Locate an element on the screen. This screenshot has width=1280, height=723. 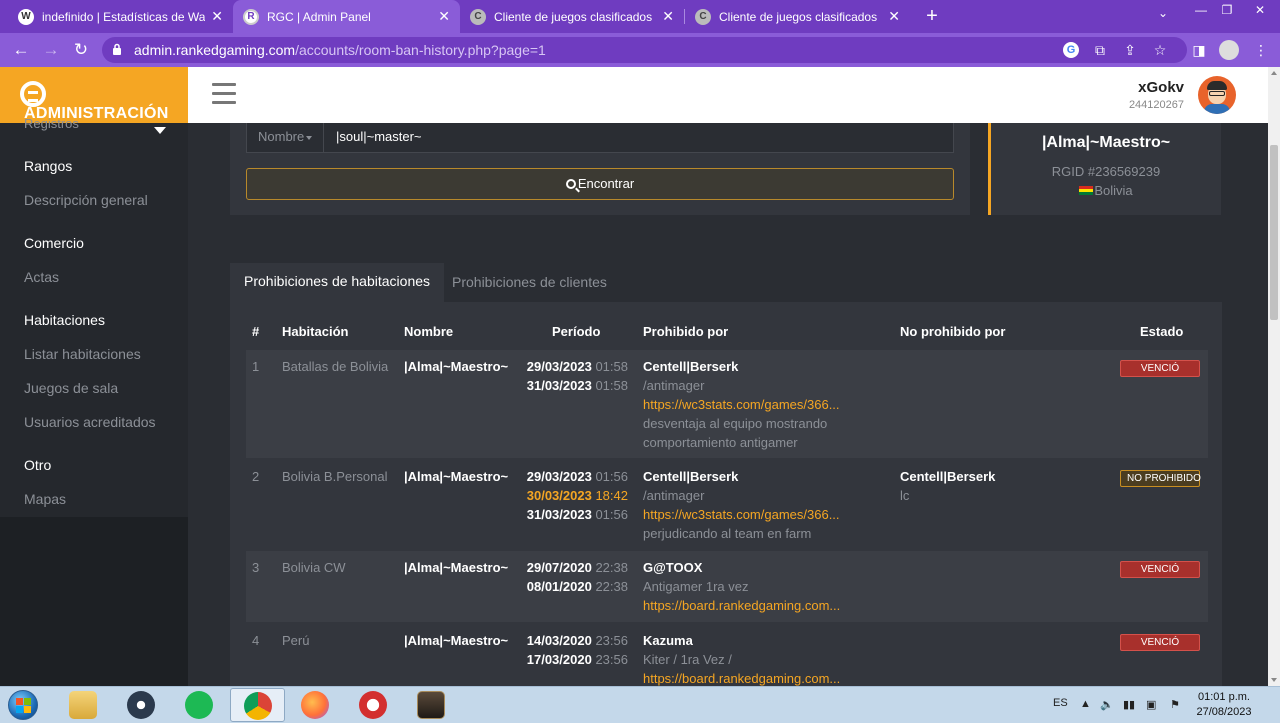
taskbar-warcraft is located at coordinates (431, 705).